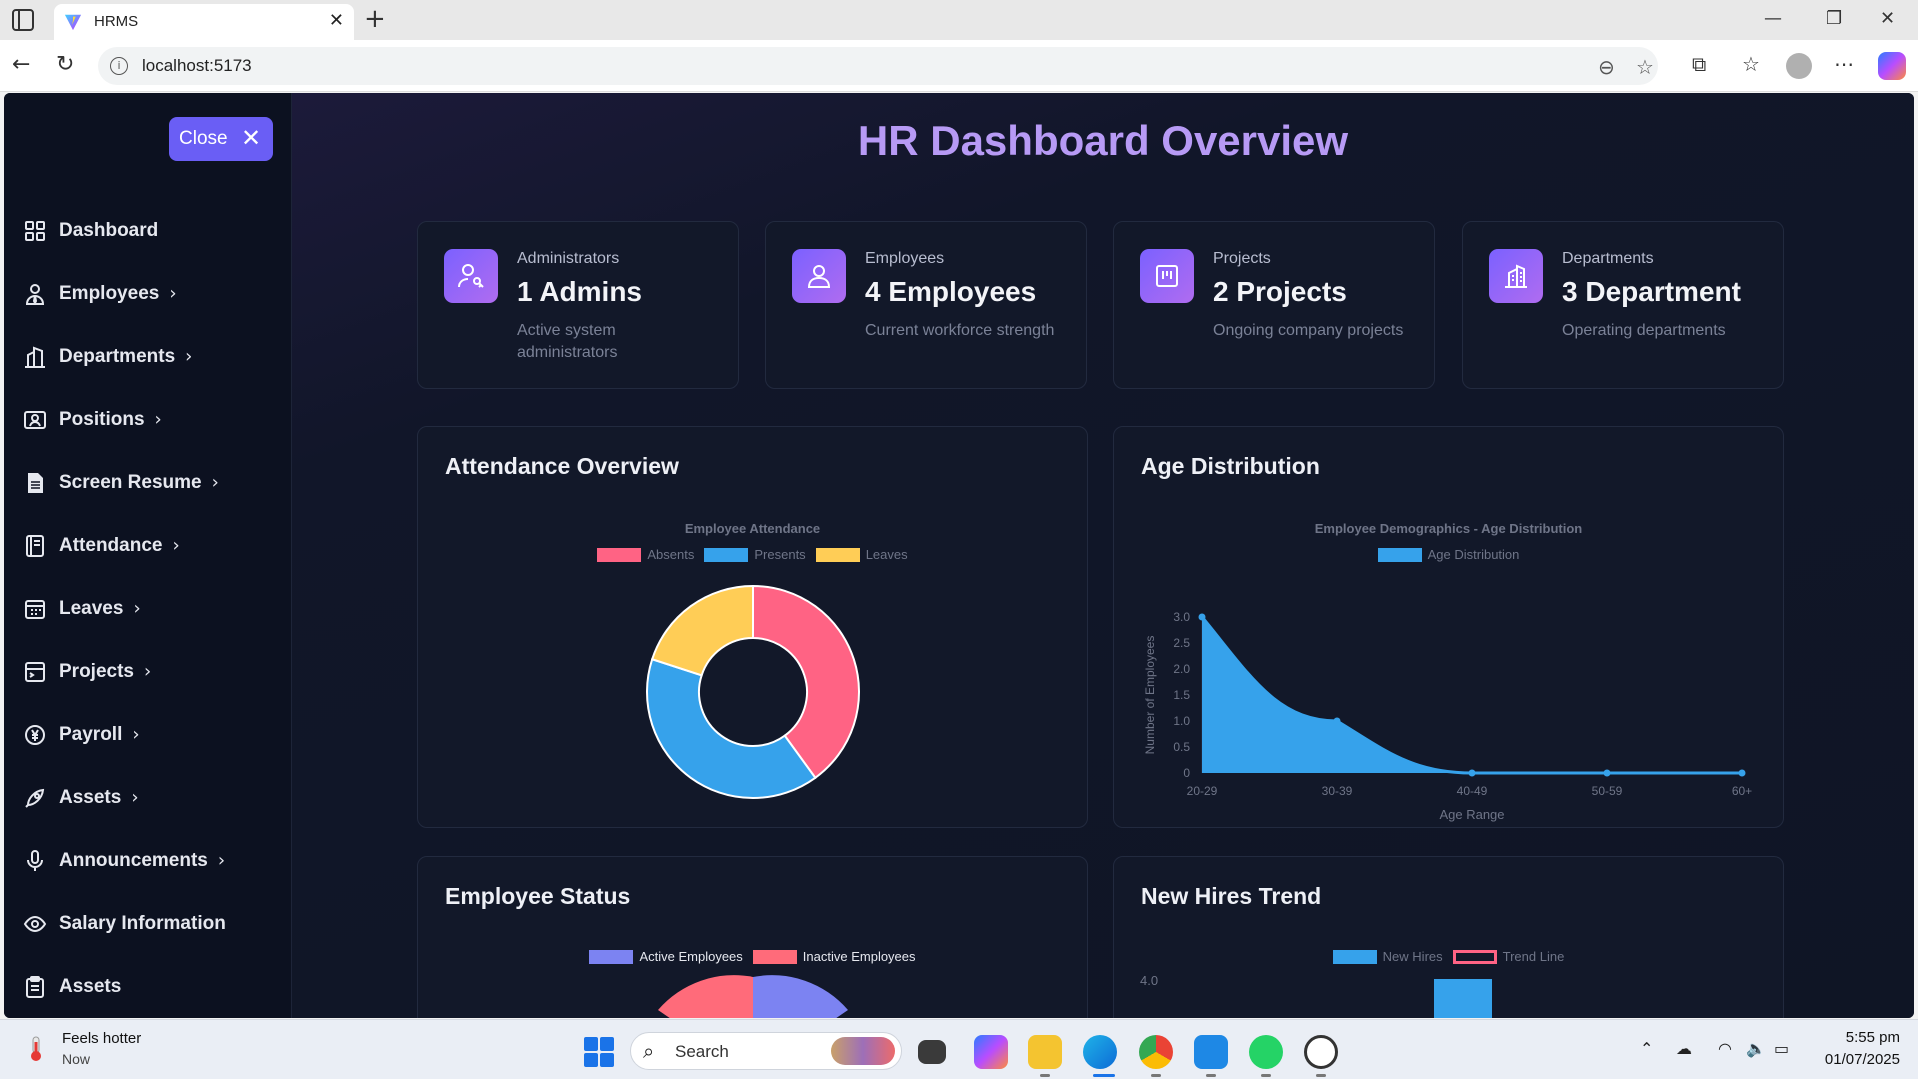 Image resolution: width=1918 pixels, height=1079 pixels. I want to click on legend-item: New Hires, so click(1387, 956).